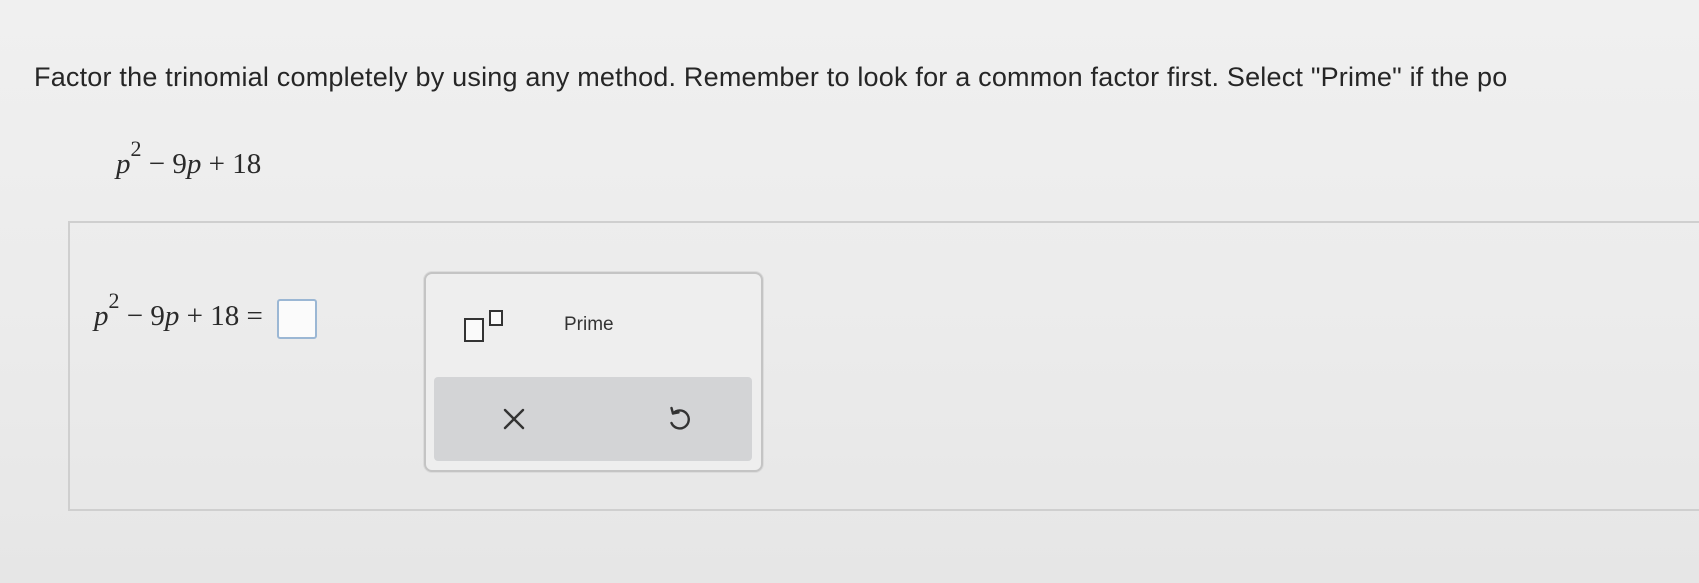 This screenshot has width=1699, height=583. I want to click on given-trinomial: p2 − 9p + 18, so click(189, 159).